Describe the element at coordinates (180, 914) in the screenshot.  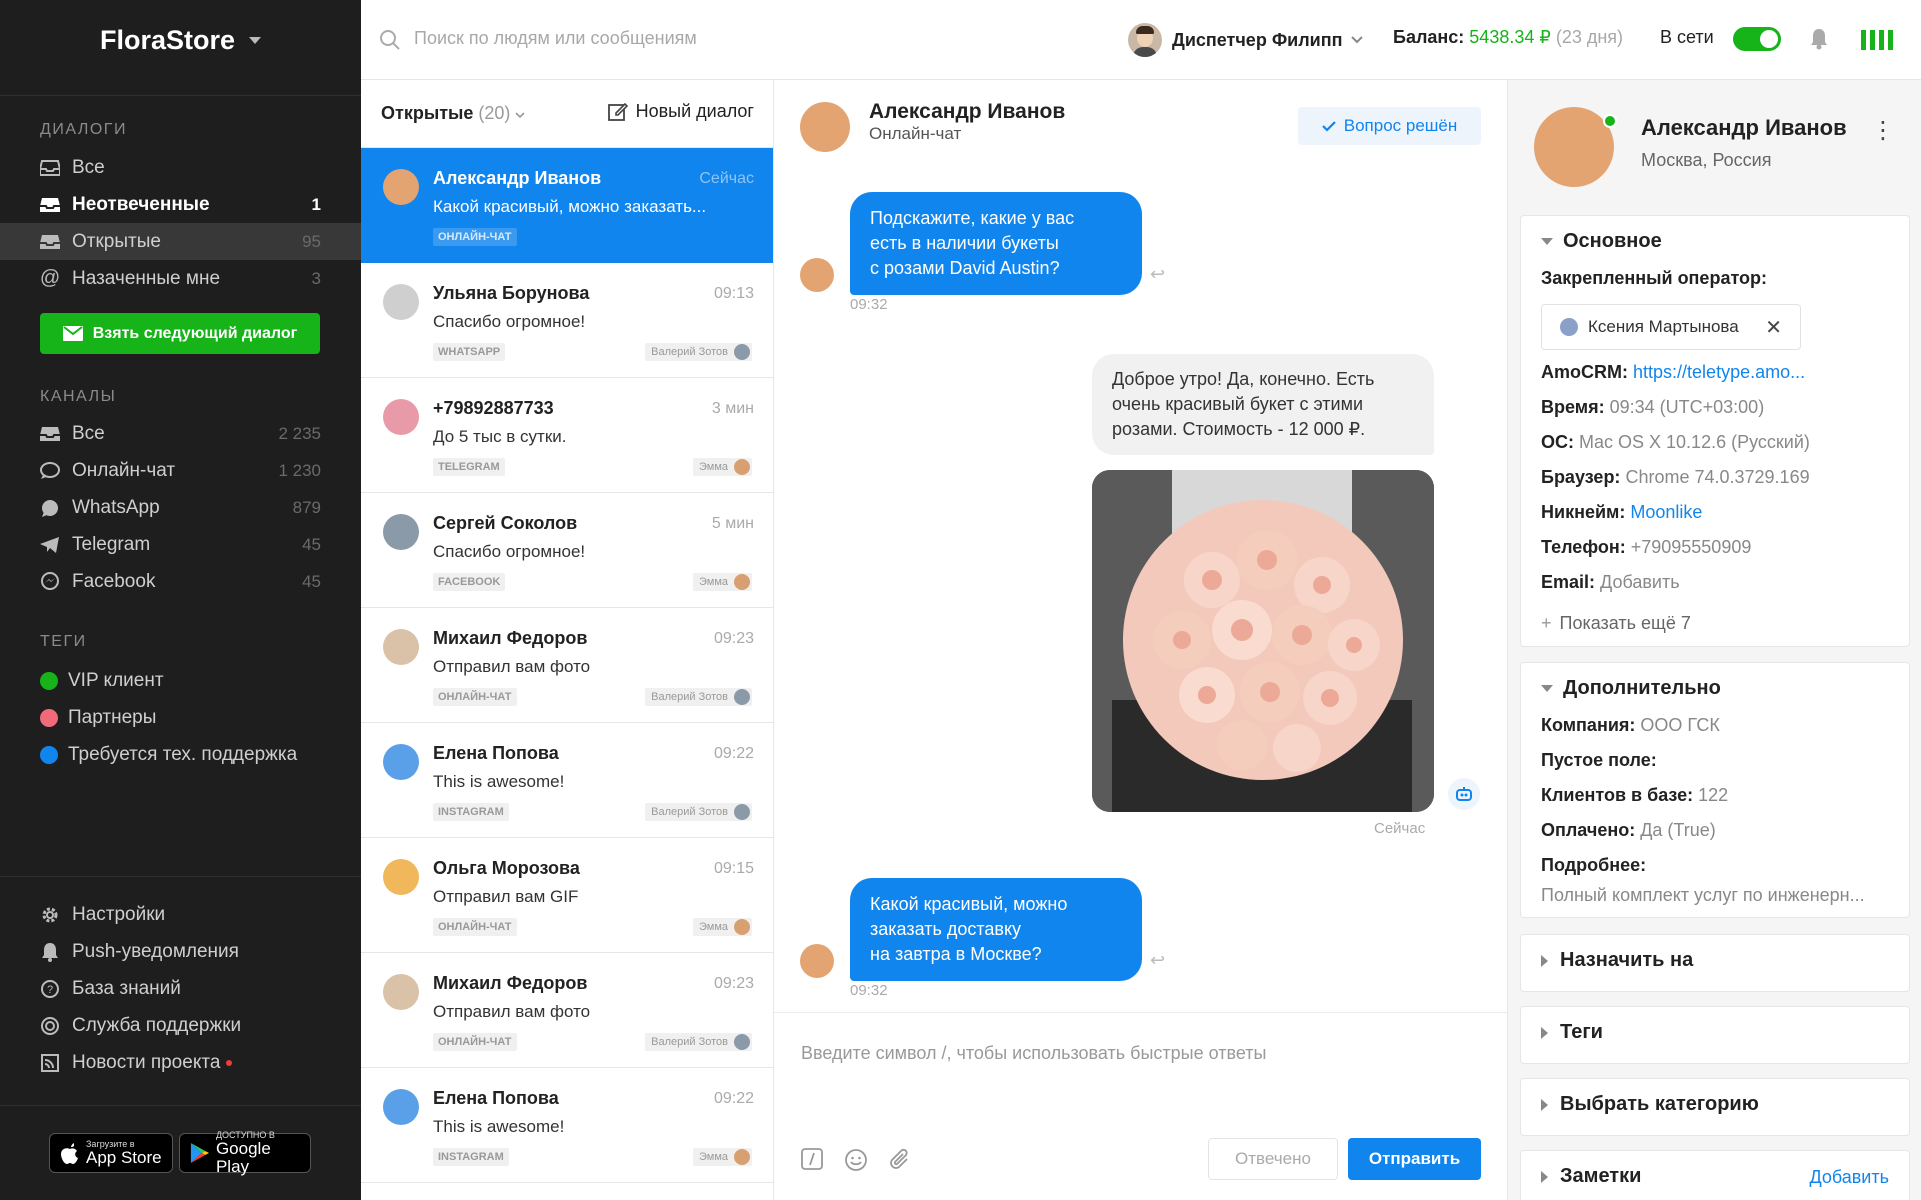
I see `sidebar-item-settings: Настройки` at that location.